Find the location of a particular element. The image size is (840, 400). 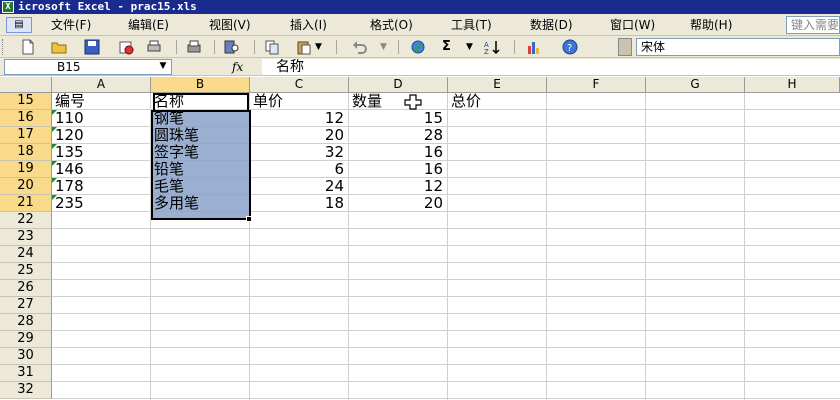

hyperlink-icon is located at coordinates (418, 47).